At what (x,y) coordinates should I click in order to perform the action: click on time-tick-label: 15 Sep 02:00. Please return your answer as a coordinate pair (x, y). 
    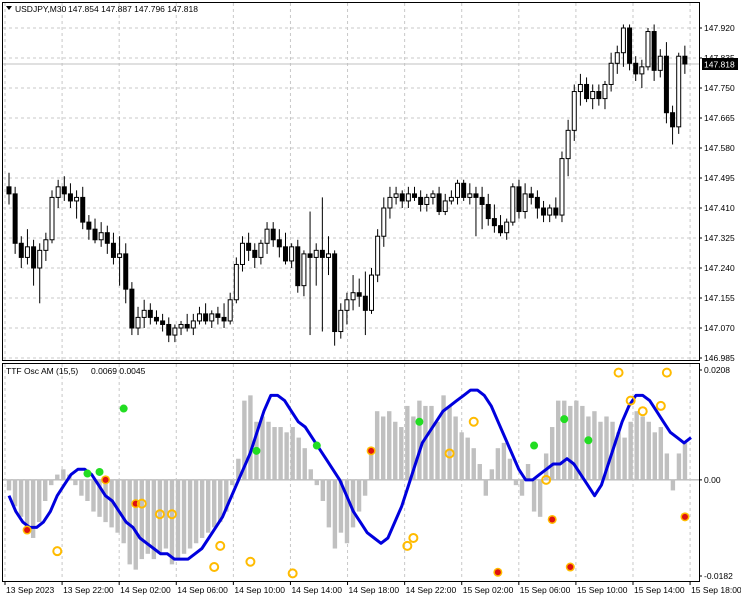
    Looking at the image, I should click on (488, 590).